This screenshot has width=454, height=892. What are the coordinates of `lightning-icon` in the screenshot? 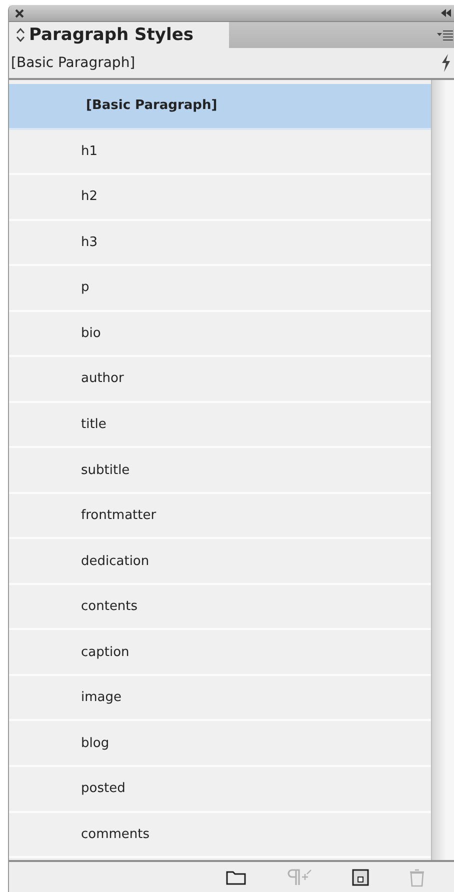 It's located at (446, 63).